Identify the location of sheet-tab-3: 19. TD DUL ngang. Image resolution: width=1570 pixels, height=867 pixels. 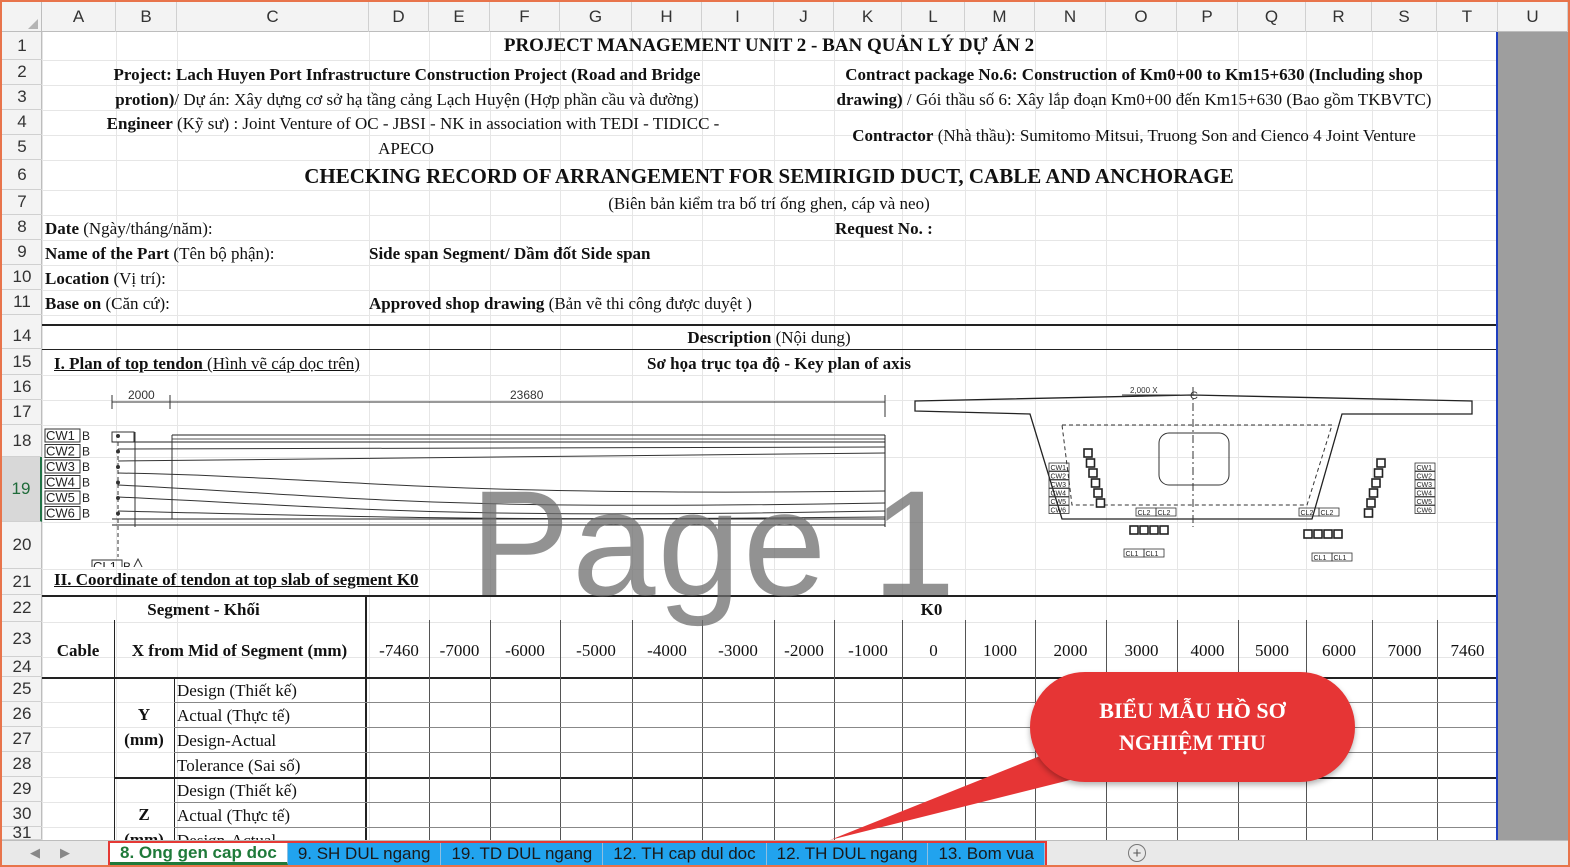
(522, 854).